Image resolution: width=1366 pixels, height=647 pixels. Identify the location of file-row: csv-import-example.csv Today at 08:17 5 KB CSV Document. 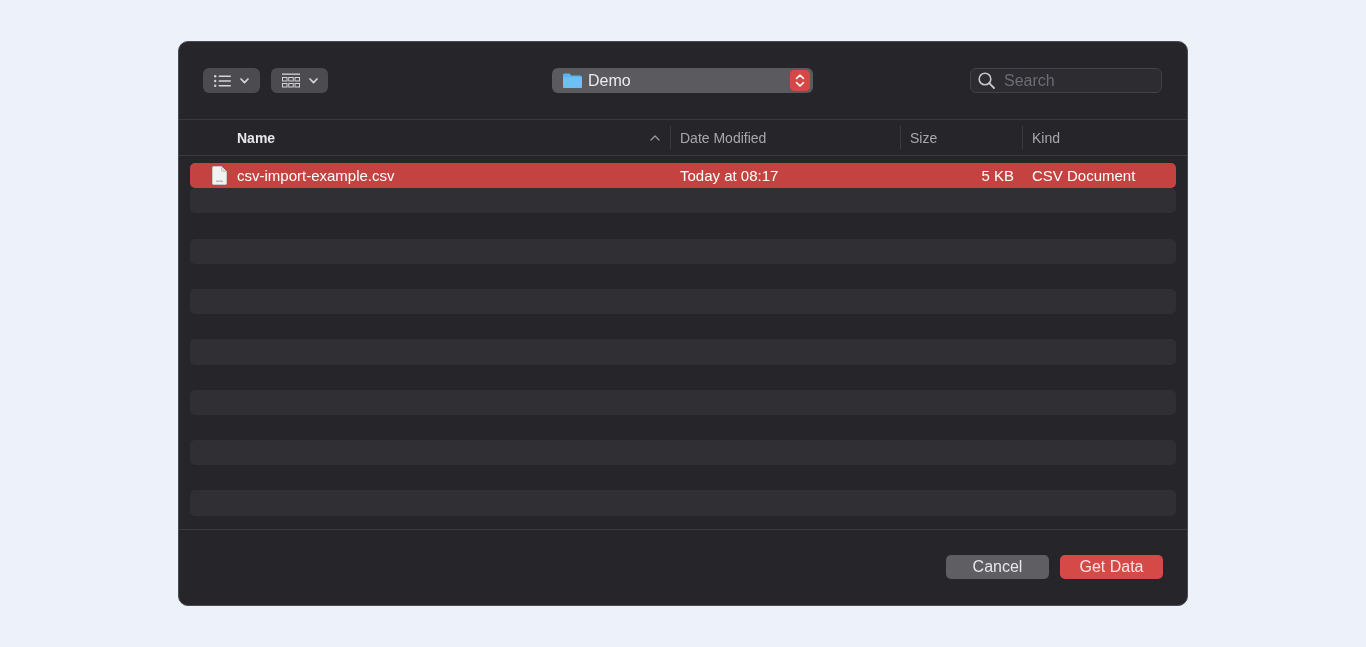
(683, 176).